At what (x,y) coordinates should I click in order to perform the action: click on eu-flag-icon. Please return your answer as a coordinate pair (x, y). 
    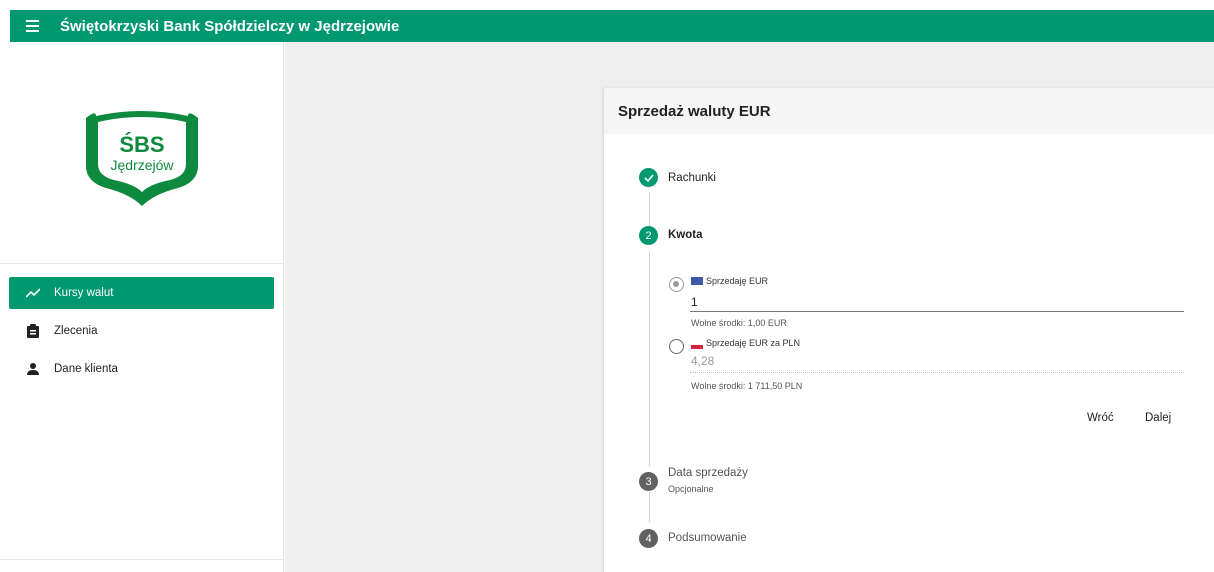
    Looking at the image, I should click on (697, 281).